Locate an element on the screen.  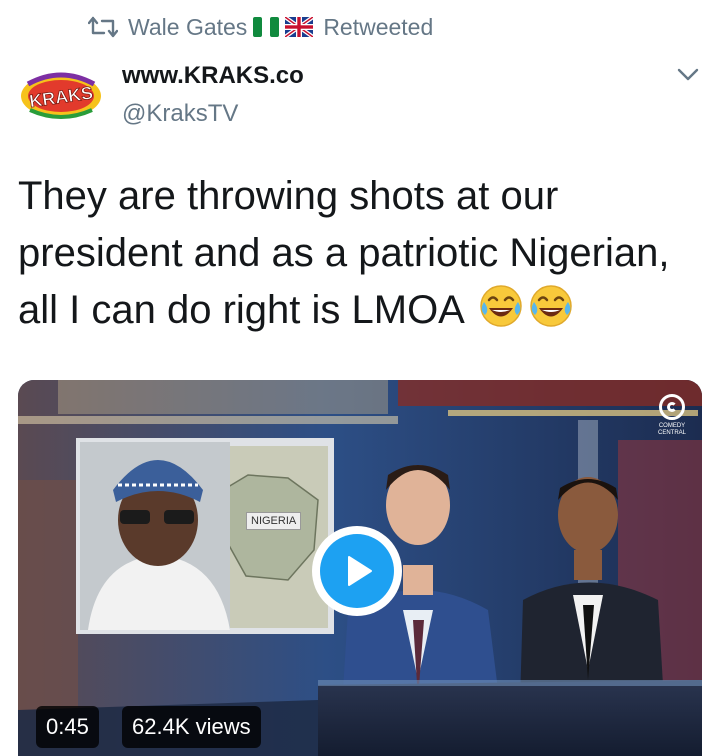
tweet-line: They are throwing shots at our is located at coordinates (288, 196).